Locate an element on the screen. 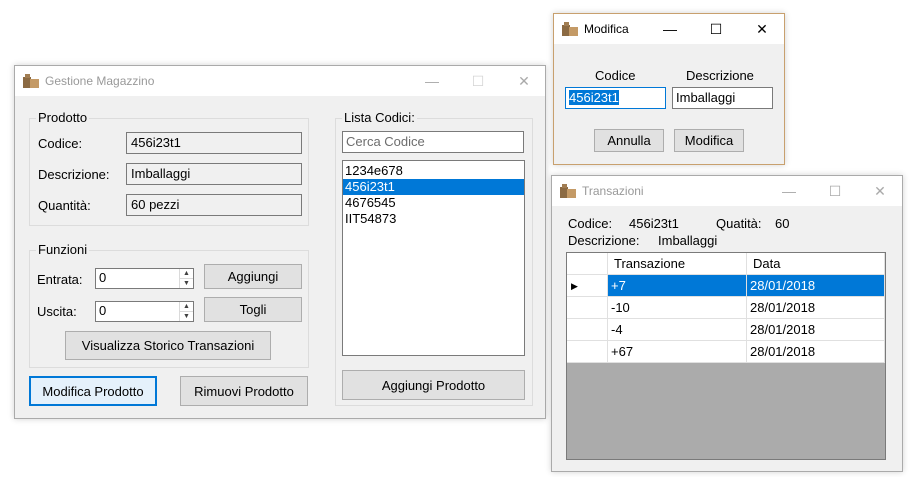 This screenshot has height=477, width=915. codice-field: 456i23t1 is located at coordinates (214, 143).